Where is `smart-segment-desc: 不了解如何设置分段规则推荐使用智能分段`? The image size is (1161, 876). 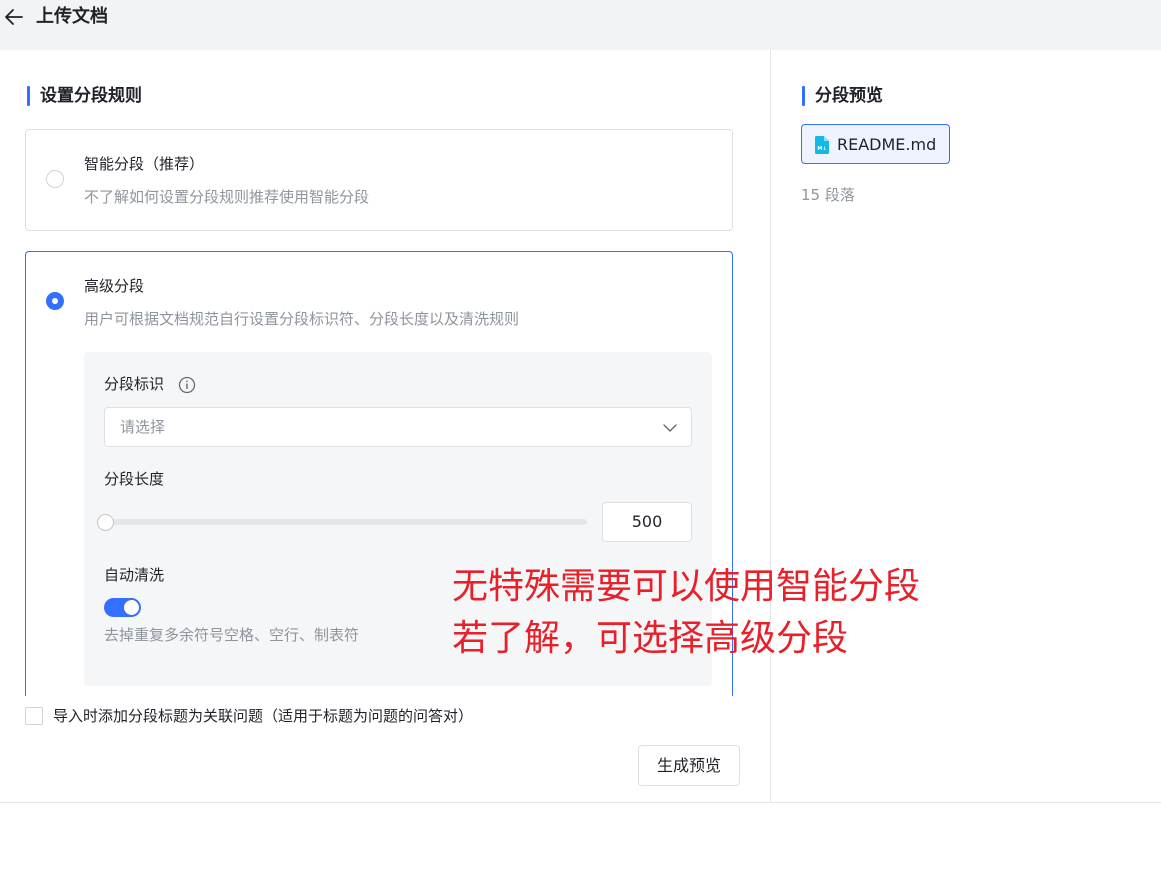
smart-segment-desc: 不了解如何设置分段规则推荐使用智能分段 is located at coordinates (227, 197).